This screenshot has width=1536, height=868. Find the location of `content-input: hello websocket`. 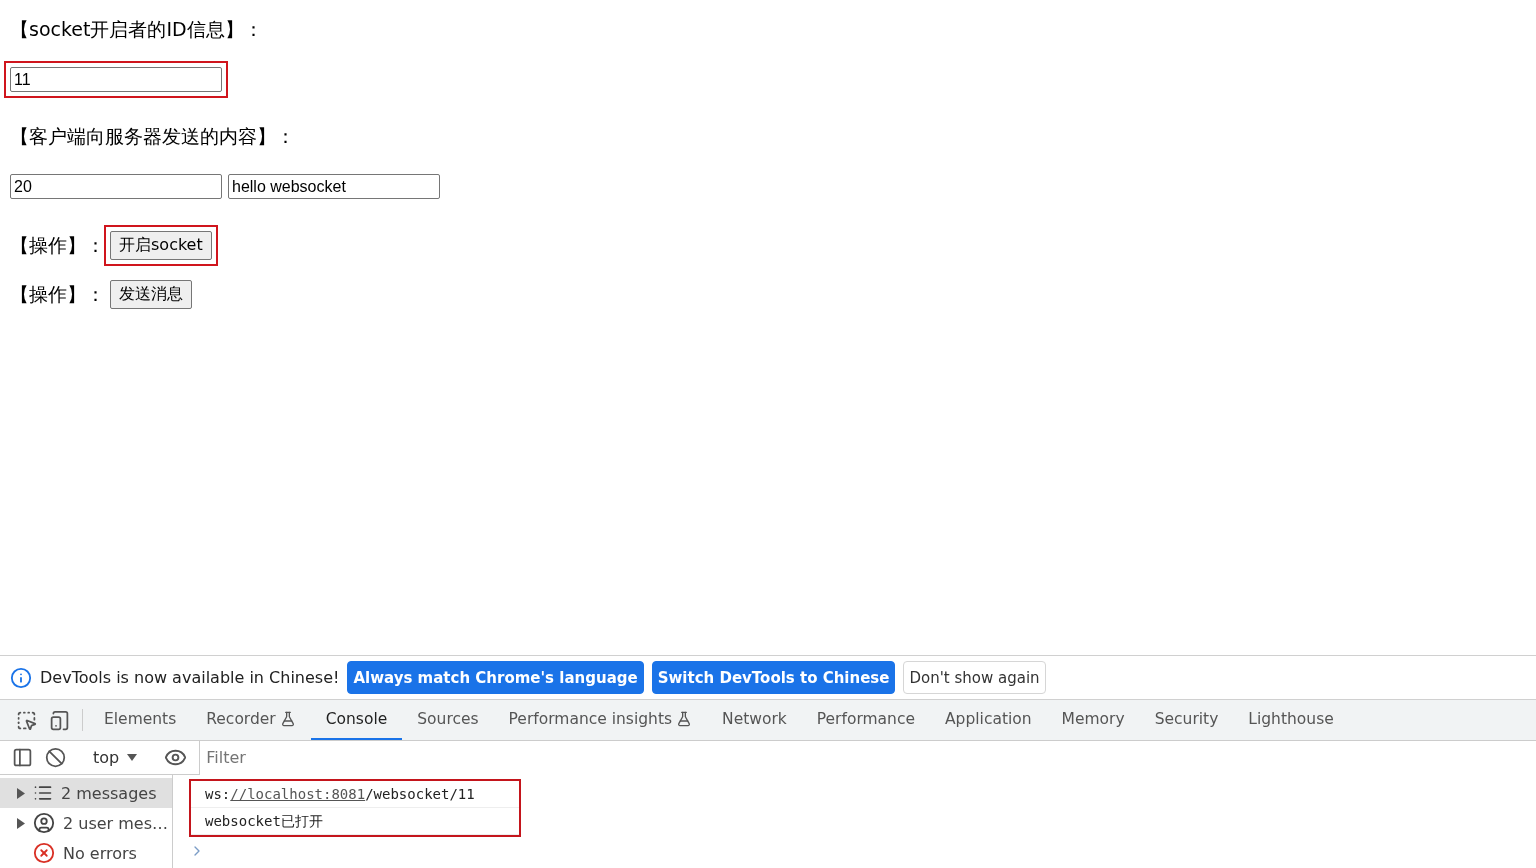

content-input: hello websocket is located at coordinates (334, 186).